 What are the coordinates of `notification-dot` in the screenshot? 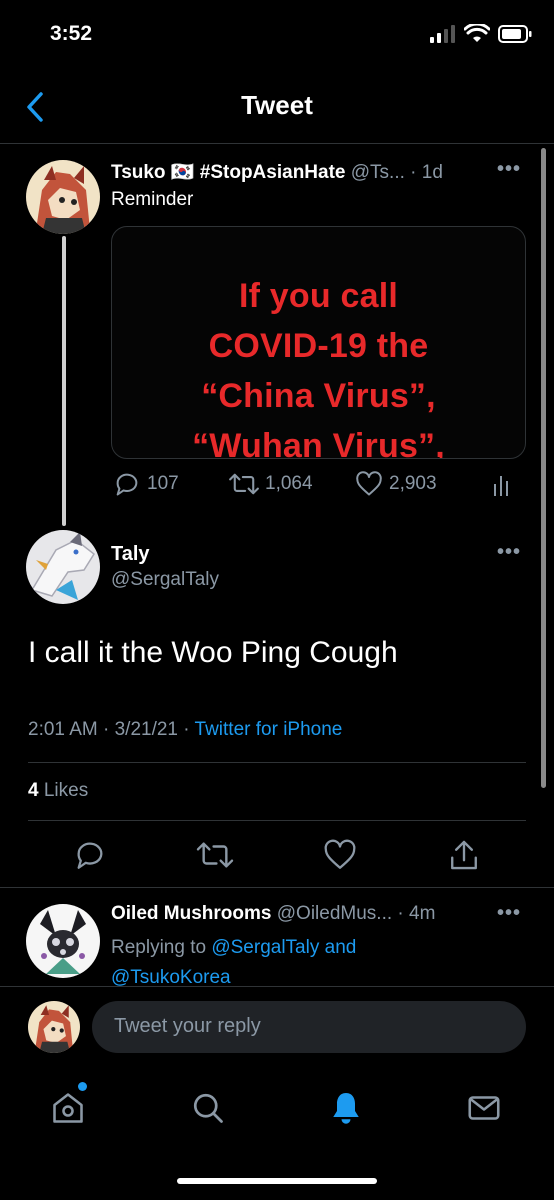 It's located at (82, 1086).